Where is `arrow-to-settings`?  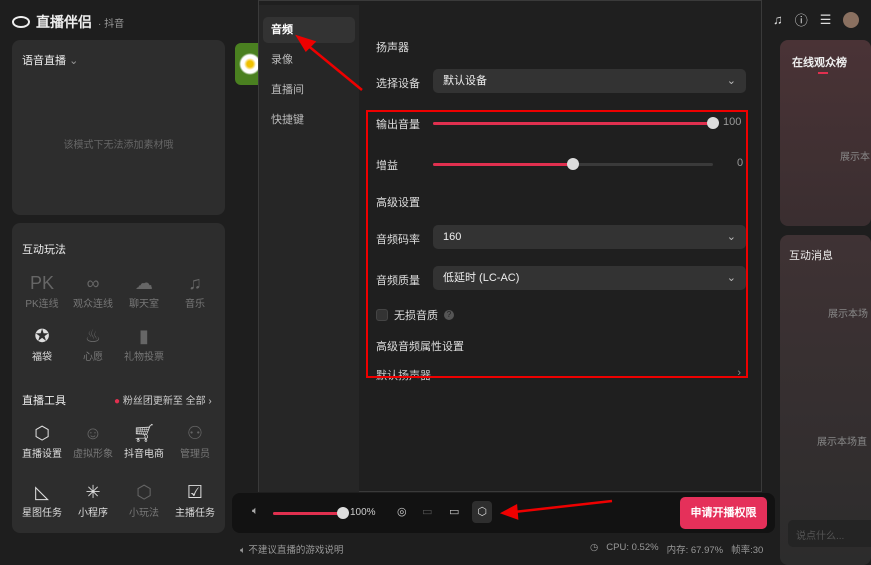
arrow-to-settings is located at coordinates (563, 506).